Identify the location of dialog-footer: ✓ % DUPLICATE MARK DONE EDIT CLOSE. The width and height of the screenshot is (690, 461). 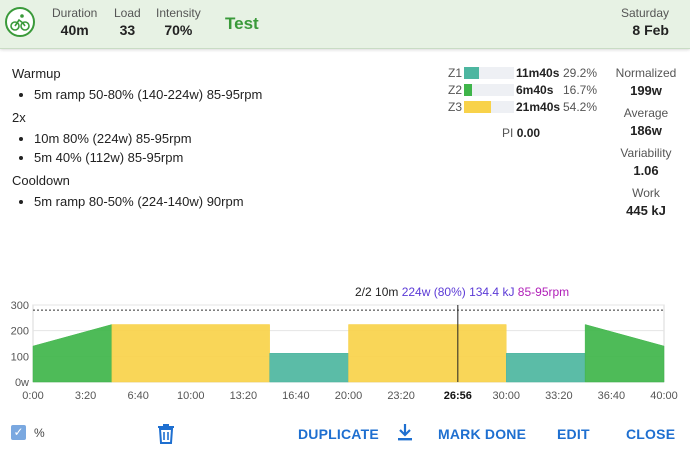
(345, 439).